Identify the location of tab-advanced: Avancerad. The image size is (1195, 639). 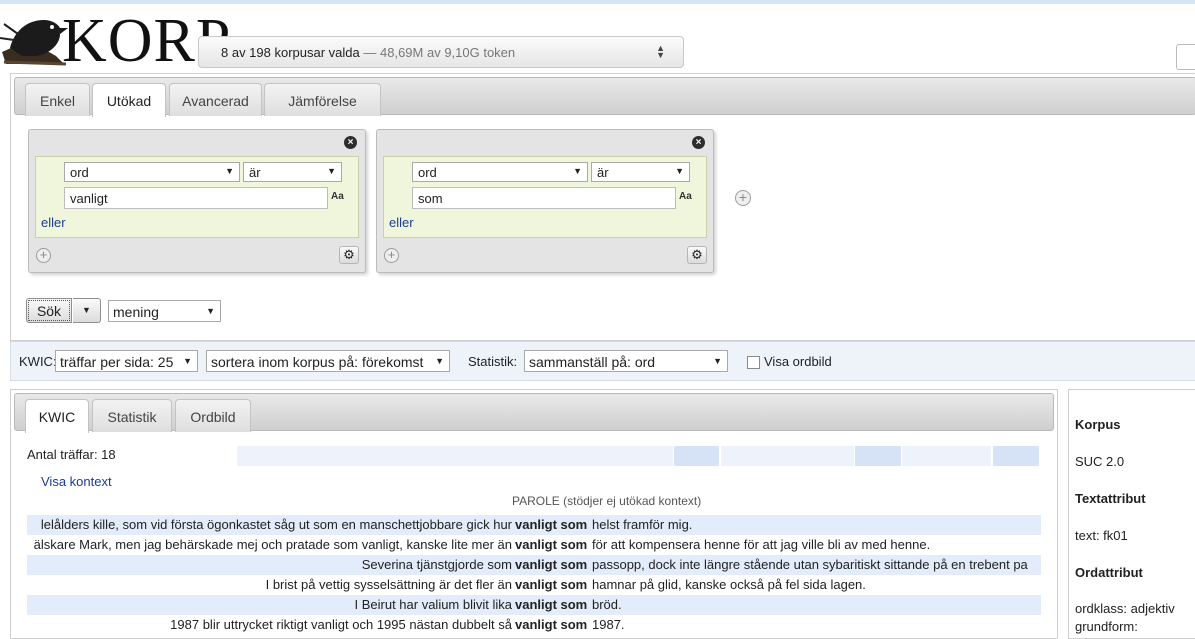
(215, 99).